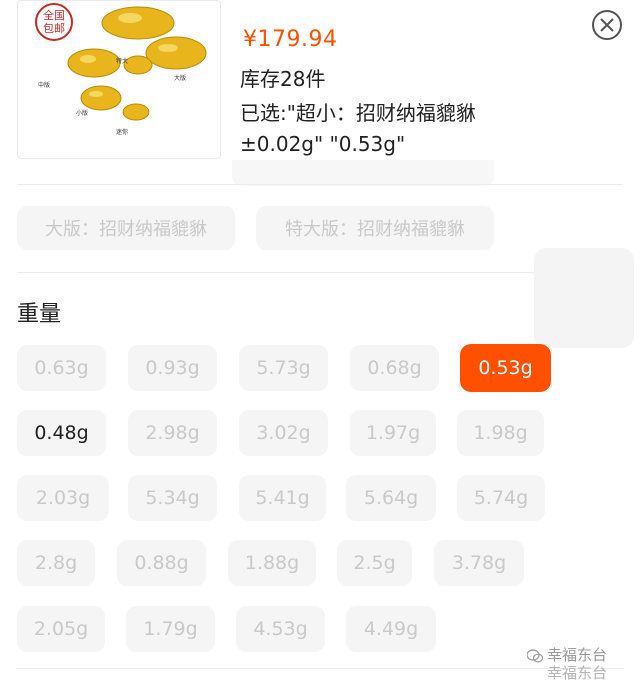 Image resolution: width=640 pixels, height=686 pixels. Describe the element at coordinates (394, 368) in the screenshot. I see `weight-option: 0.68g` at that location.